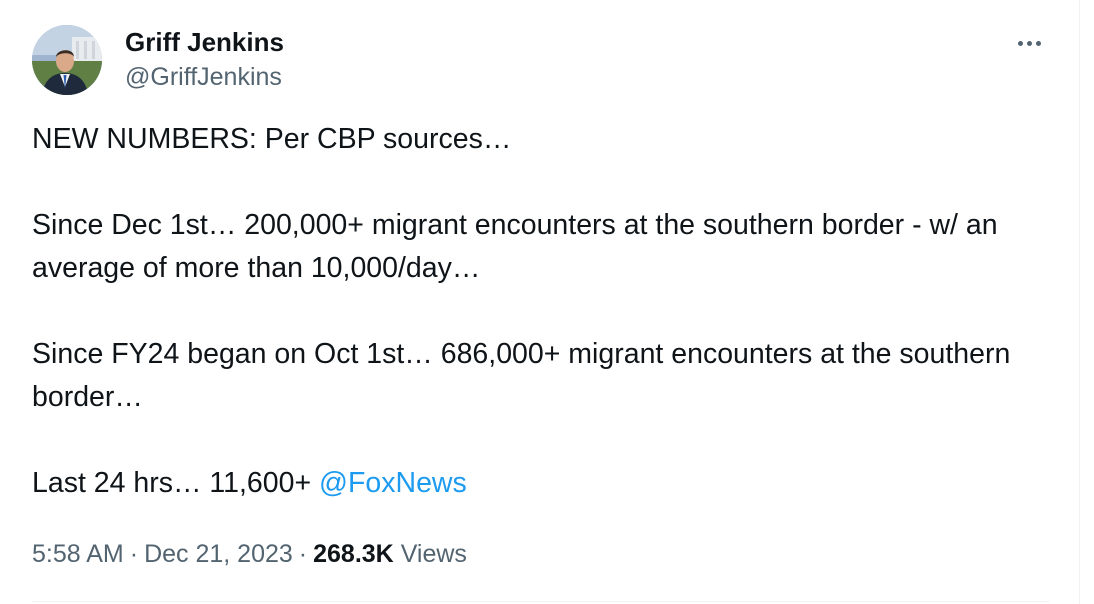 Image resolution: width=1094 pixels, height=604 pixels. What do you see at coordinates (78, 554) in the screenshot?
I see `tweet-time: 5:58 AM` at bounding box center [78, 554].